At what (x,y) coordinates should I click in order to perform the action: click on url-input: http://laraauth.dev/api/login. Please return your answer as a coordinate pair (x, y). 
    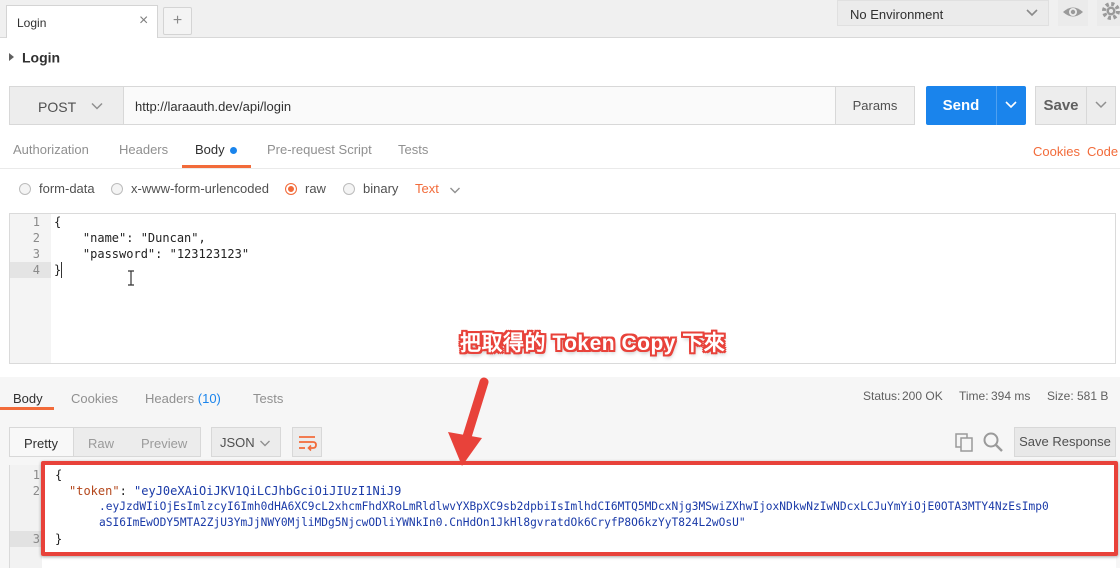
    Looking at the image, I should click on (480, 105).